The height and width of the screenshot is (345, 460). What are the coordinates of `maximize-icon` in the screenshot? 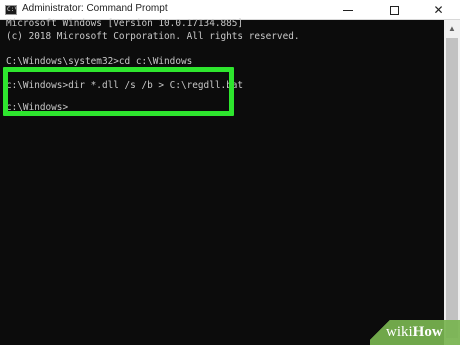 It's located at (394, 10).